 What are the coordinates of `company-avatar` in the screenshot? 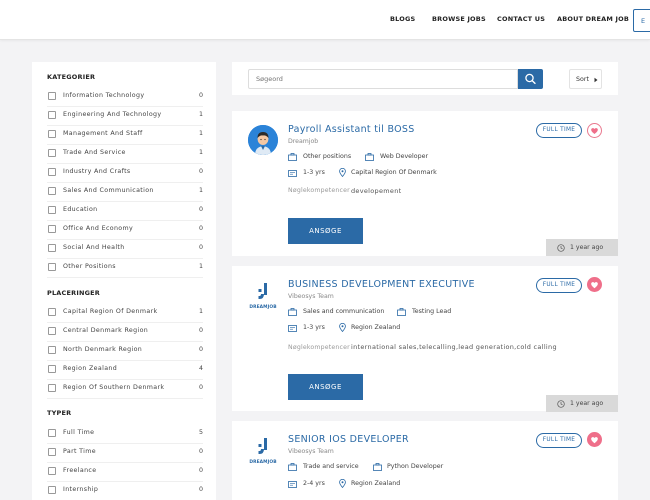 It's located at (263, 140).